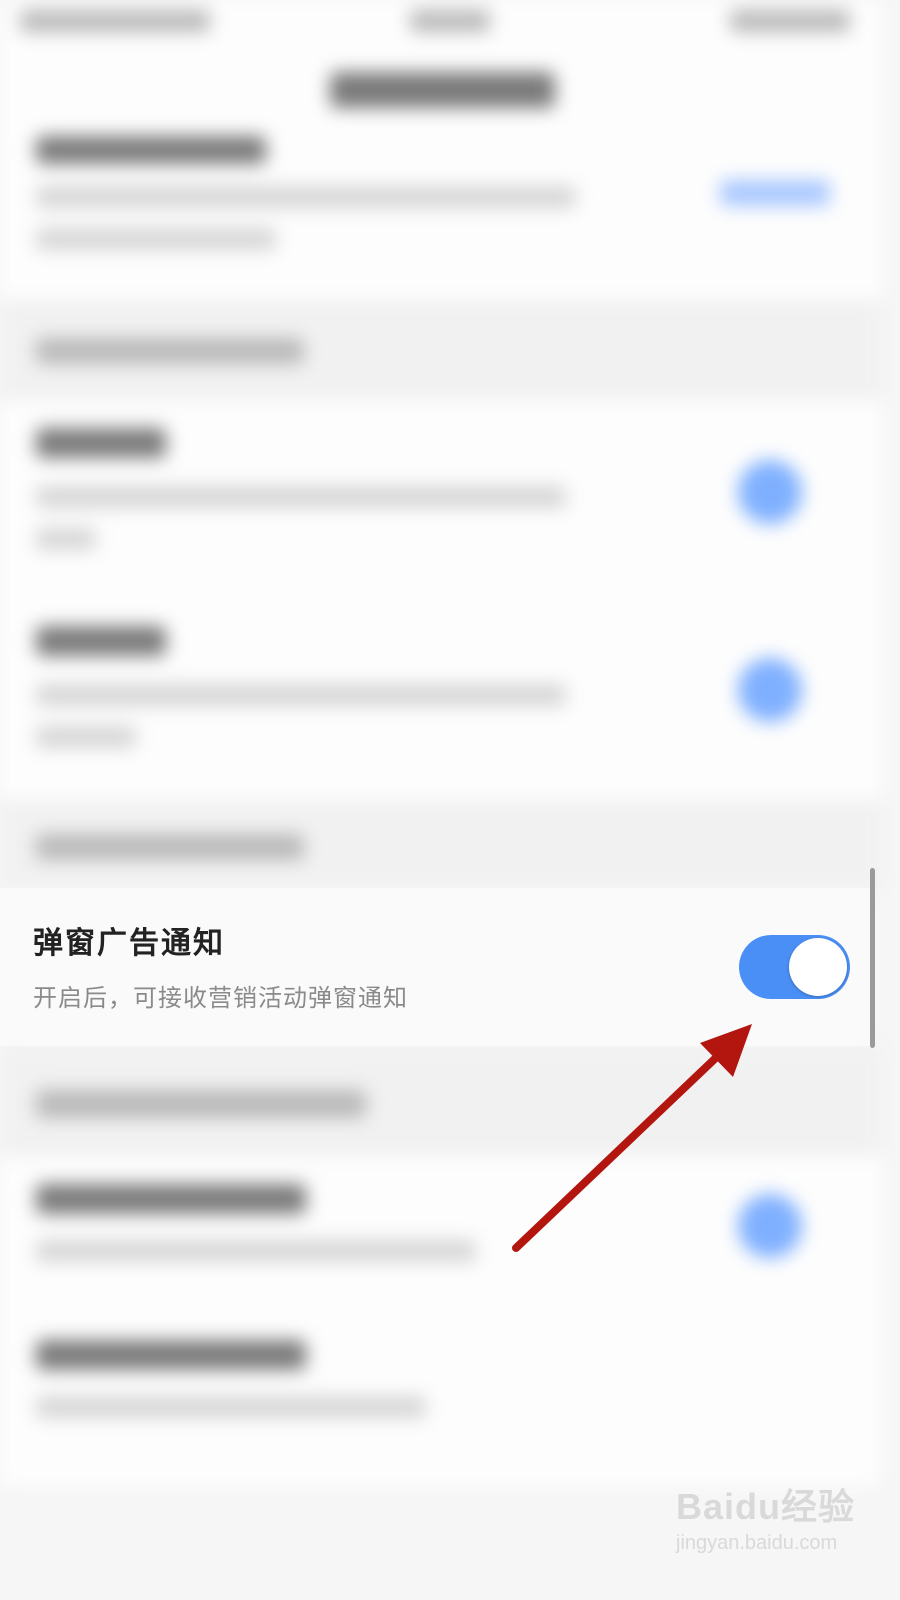  What do you see at coordinates (757, 1543) in the screenshot?
I see `watermark-url: jingyan.baidu.com` at bounding box center [757, 1543].